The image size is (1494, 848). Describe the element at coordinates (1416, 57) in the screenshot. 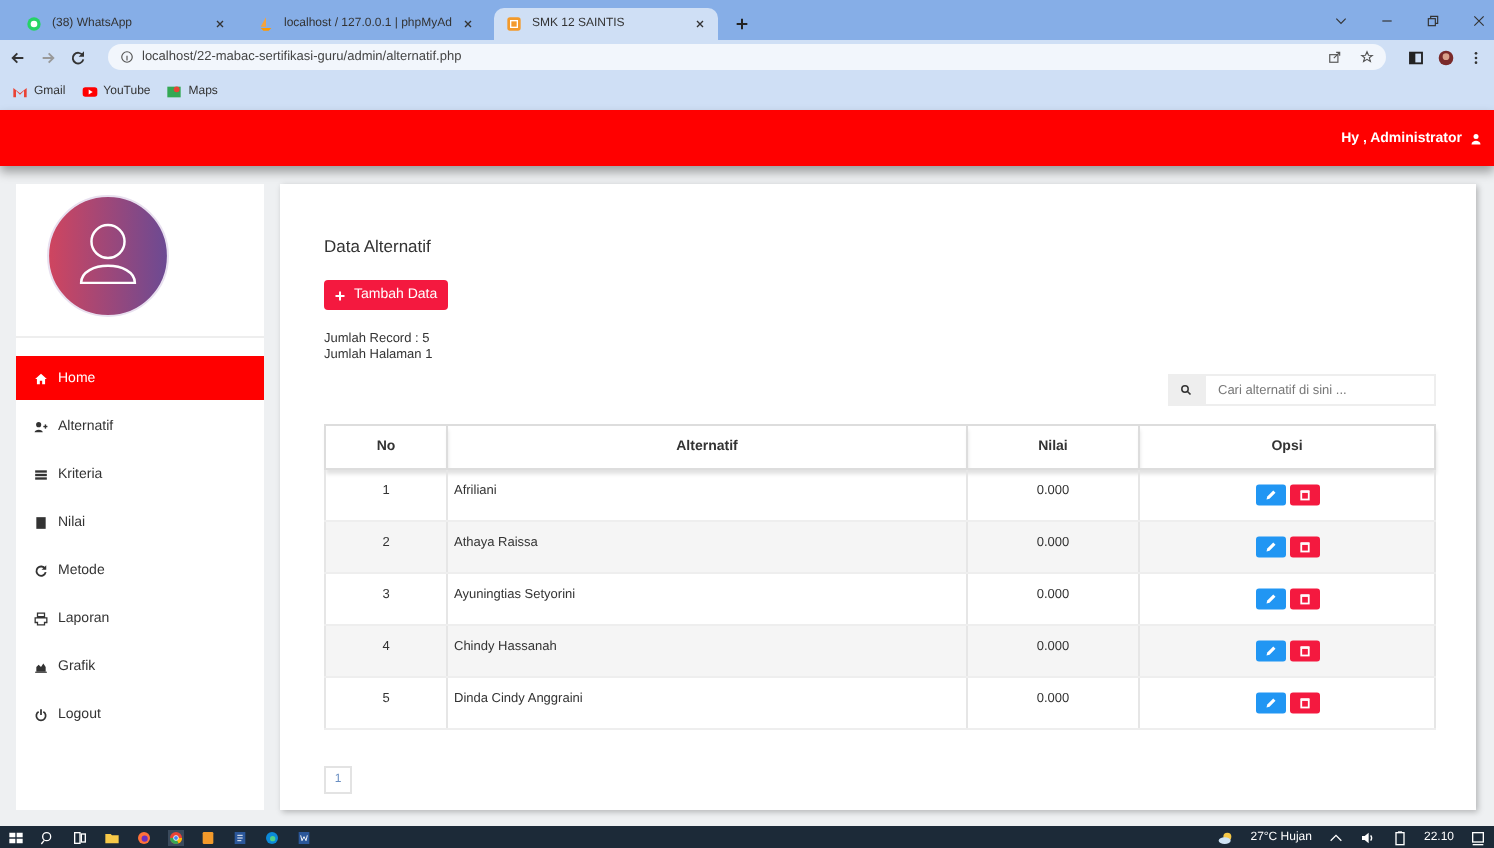

I see `side-panel-icon` at that location.